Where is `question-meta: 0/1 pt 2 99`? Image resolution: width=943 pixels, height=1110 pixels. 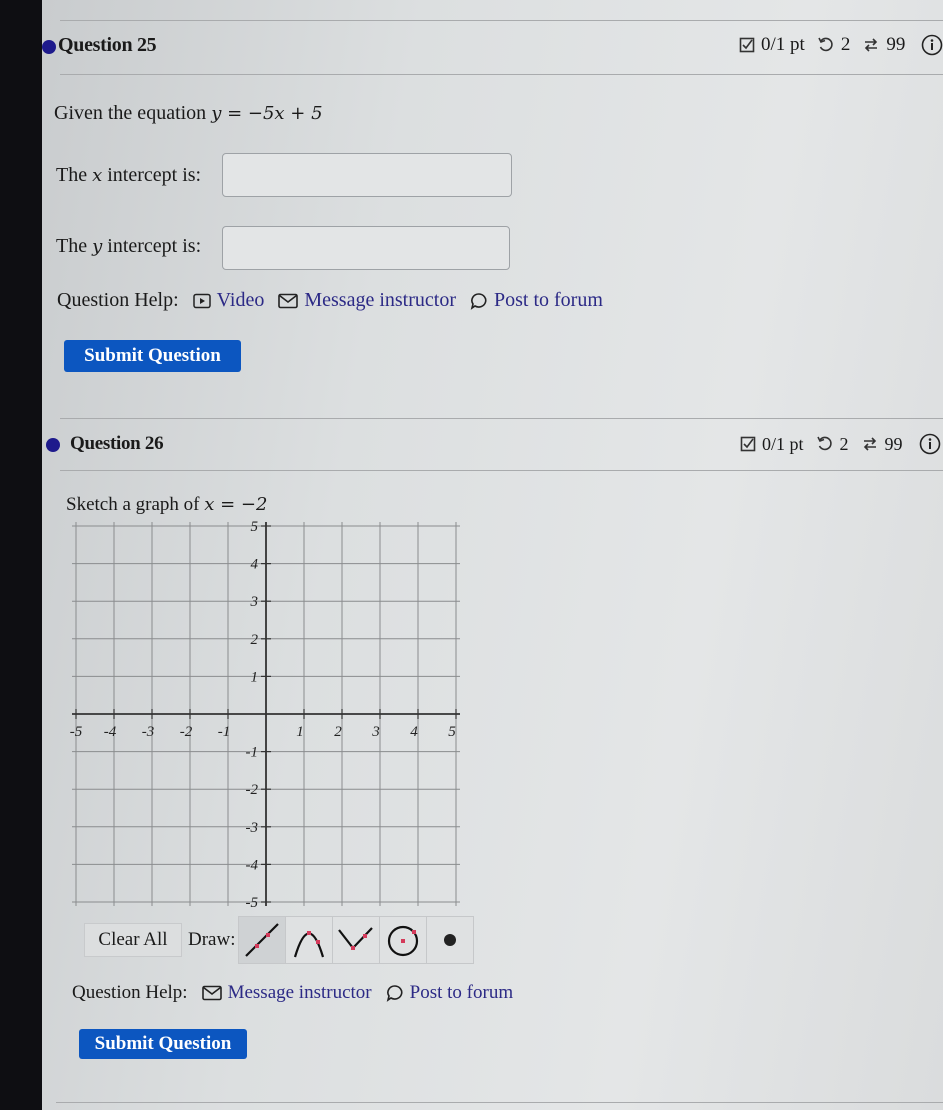
question-meta: 0/1 pt 2 99 is located at coordinates (841, 45).